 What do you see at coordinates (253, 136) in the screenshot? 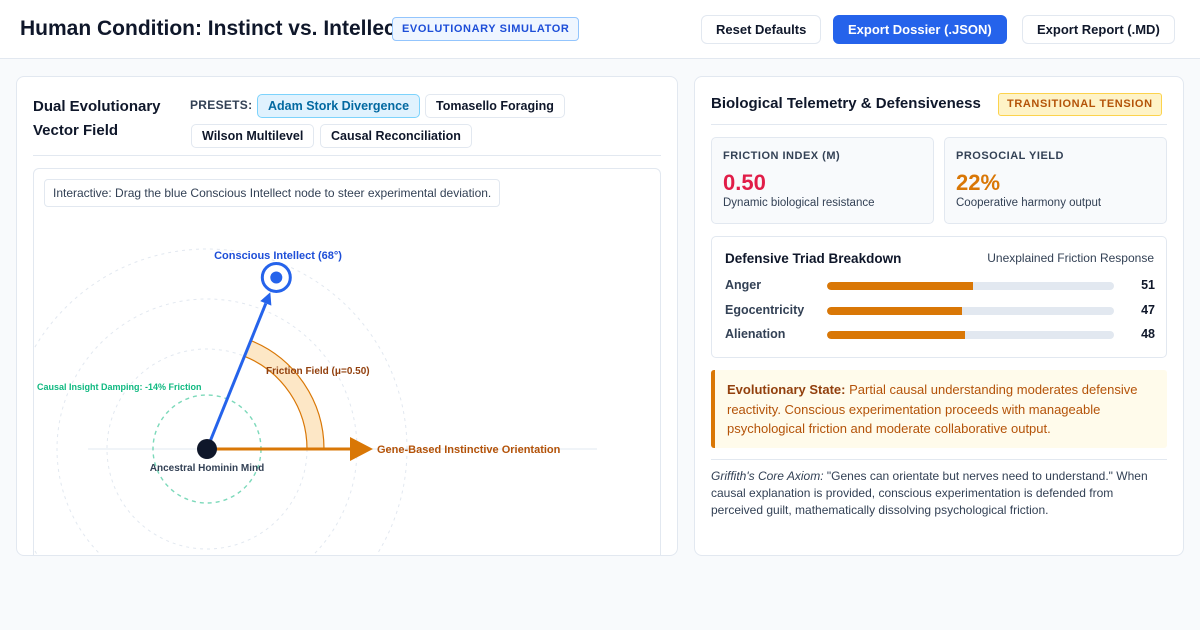
I see `preset-wilson: Wilson Multilevel` at bounding box center [253, 136].